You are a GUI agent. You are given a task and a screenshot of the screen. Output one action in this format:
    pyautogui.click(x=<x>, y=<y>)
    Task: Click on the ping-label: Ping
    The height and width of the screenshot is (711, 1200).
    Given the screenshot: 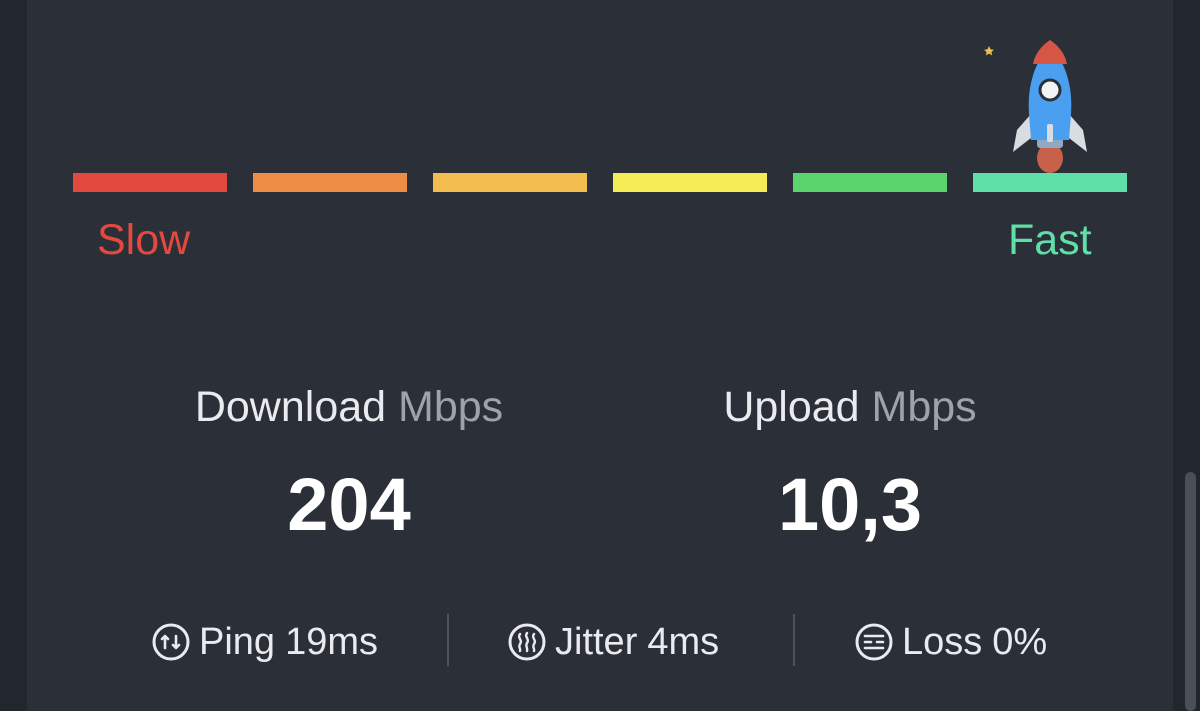 What is the action you would take?
    pyautogui.click(x=237, y=641)
    